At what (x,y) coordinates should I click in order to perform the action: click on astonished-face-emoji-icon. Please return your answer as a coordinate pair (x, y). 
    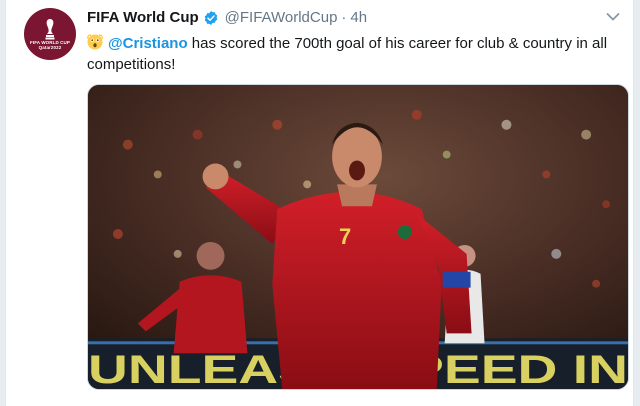
    Looking at the image, I should click on (95, 42).